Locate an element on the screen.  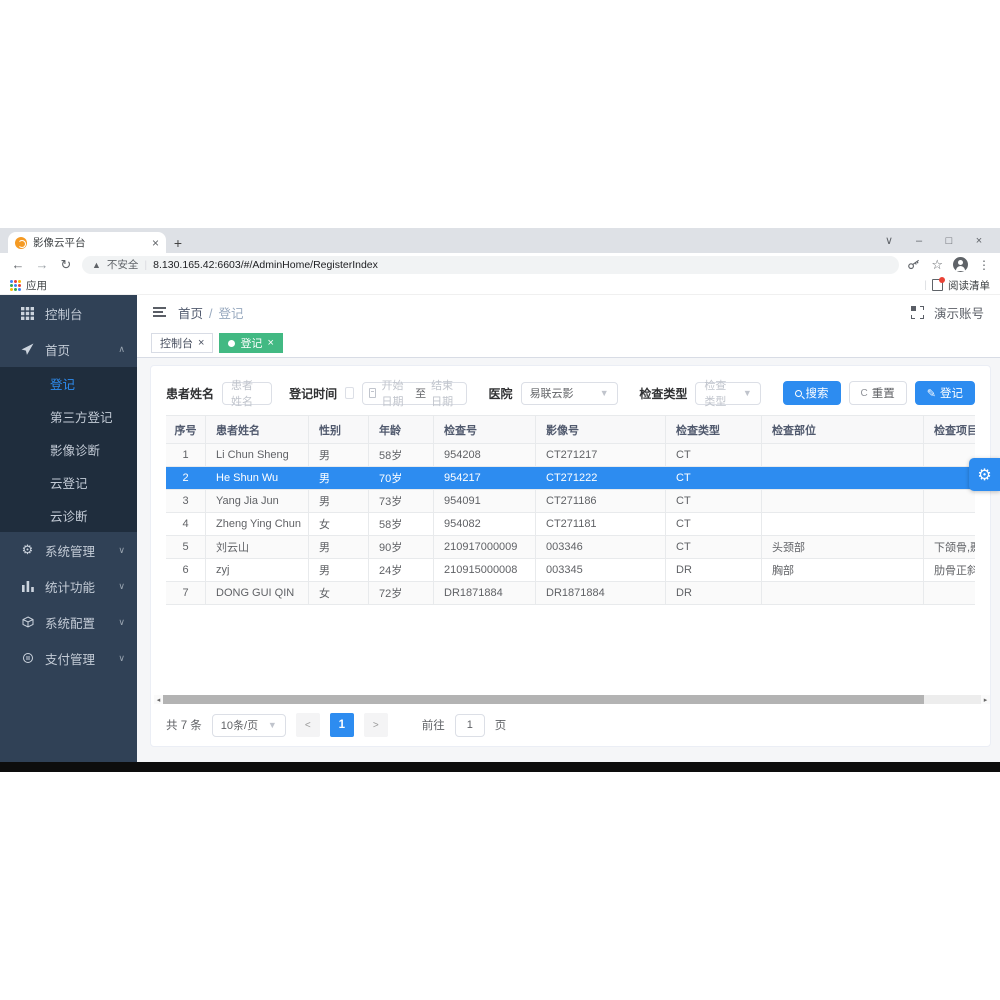
table-cell: 肋骨正斜位 is located at coordinates (954, 571).